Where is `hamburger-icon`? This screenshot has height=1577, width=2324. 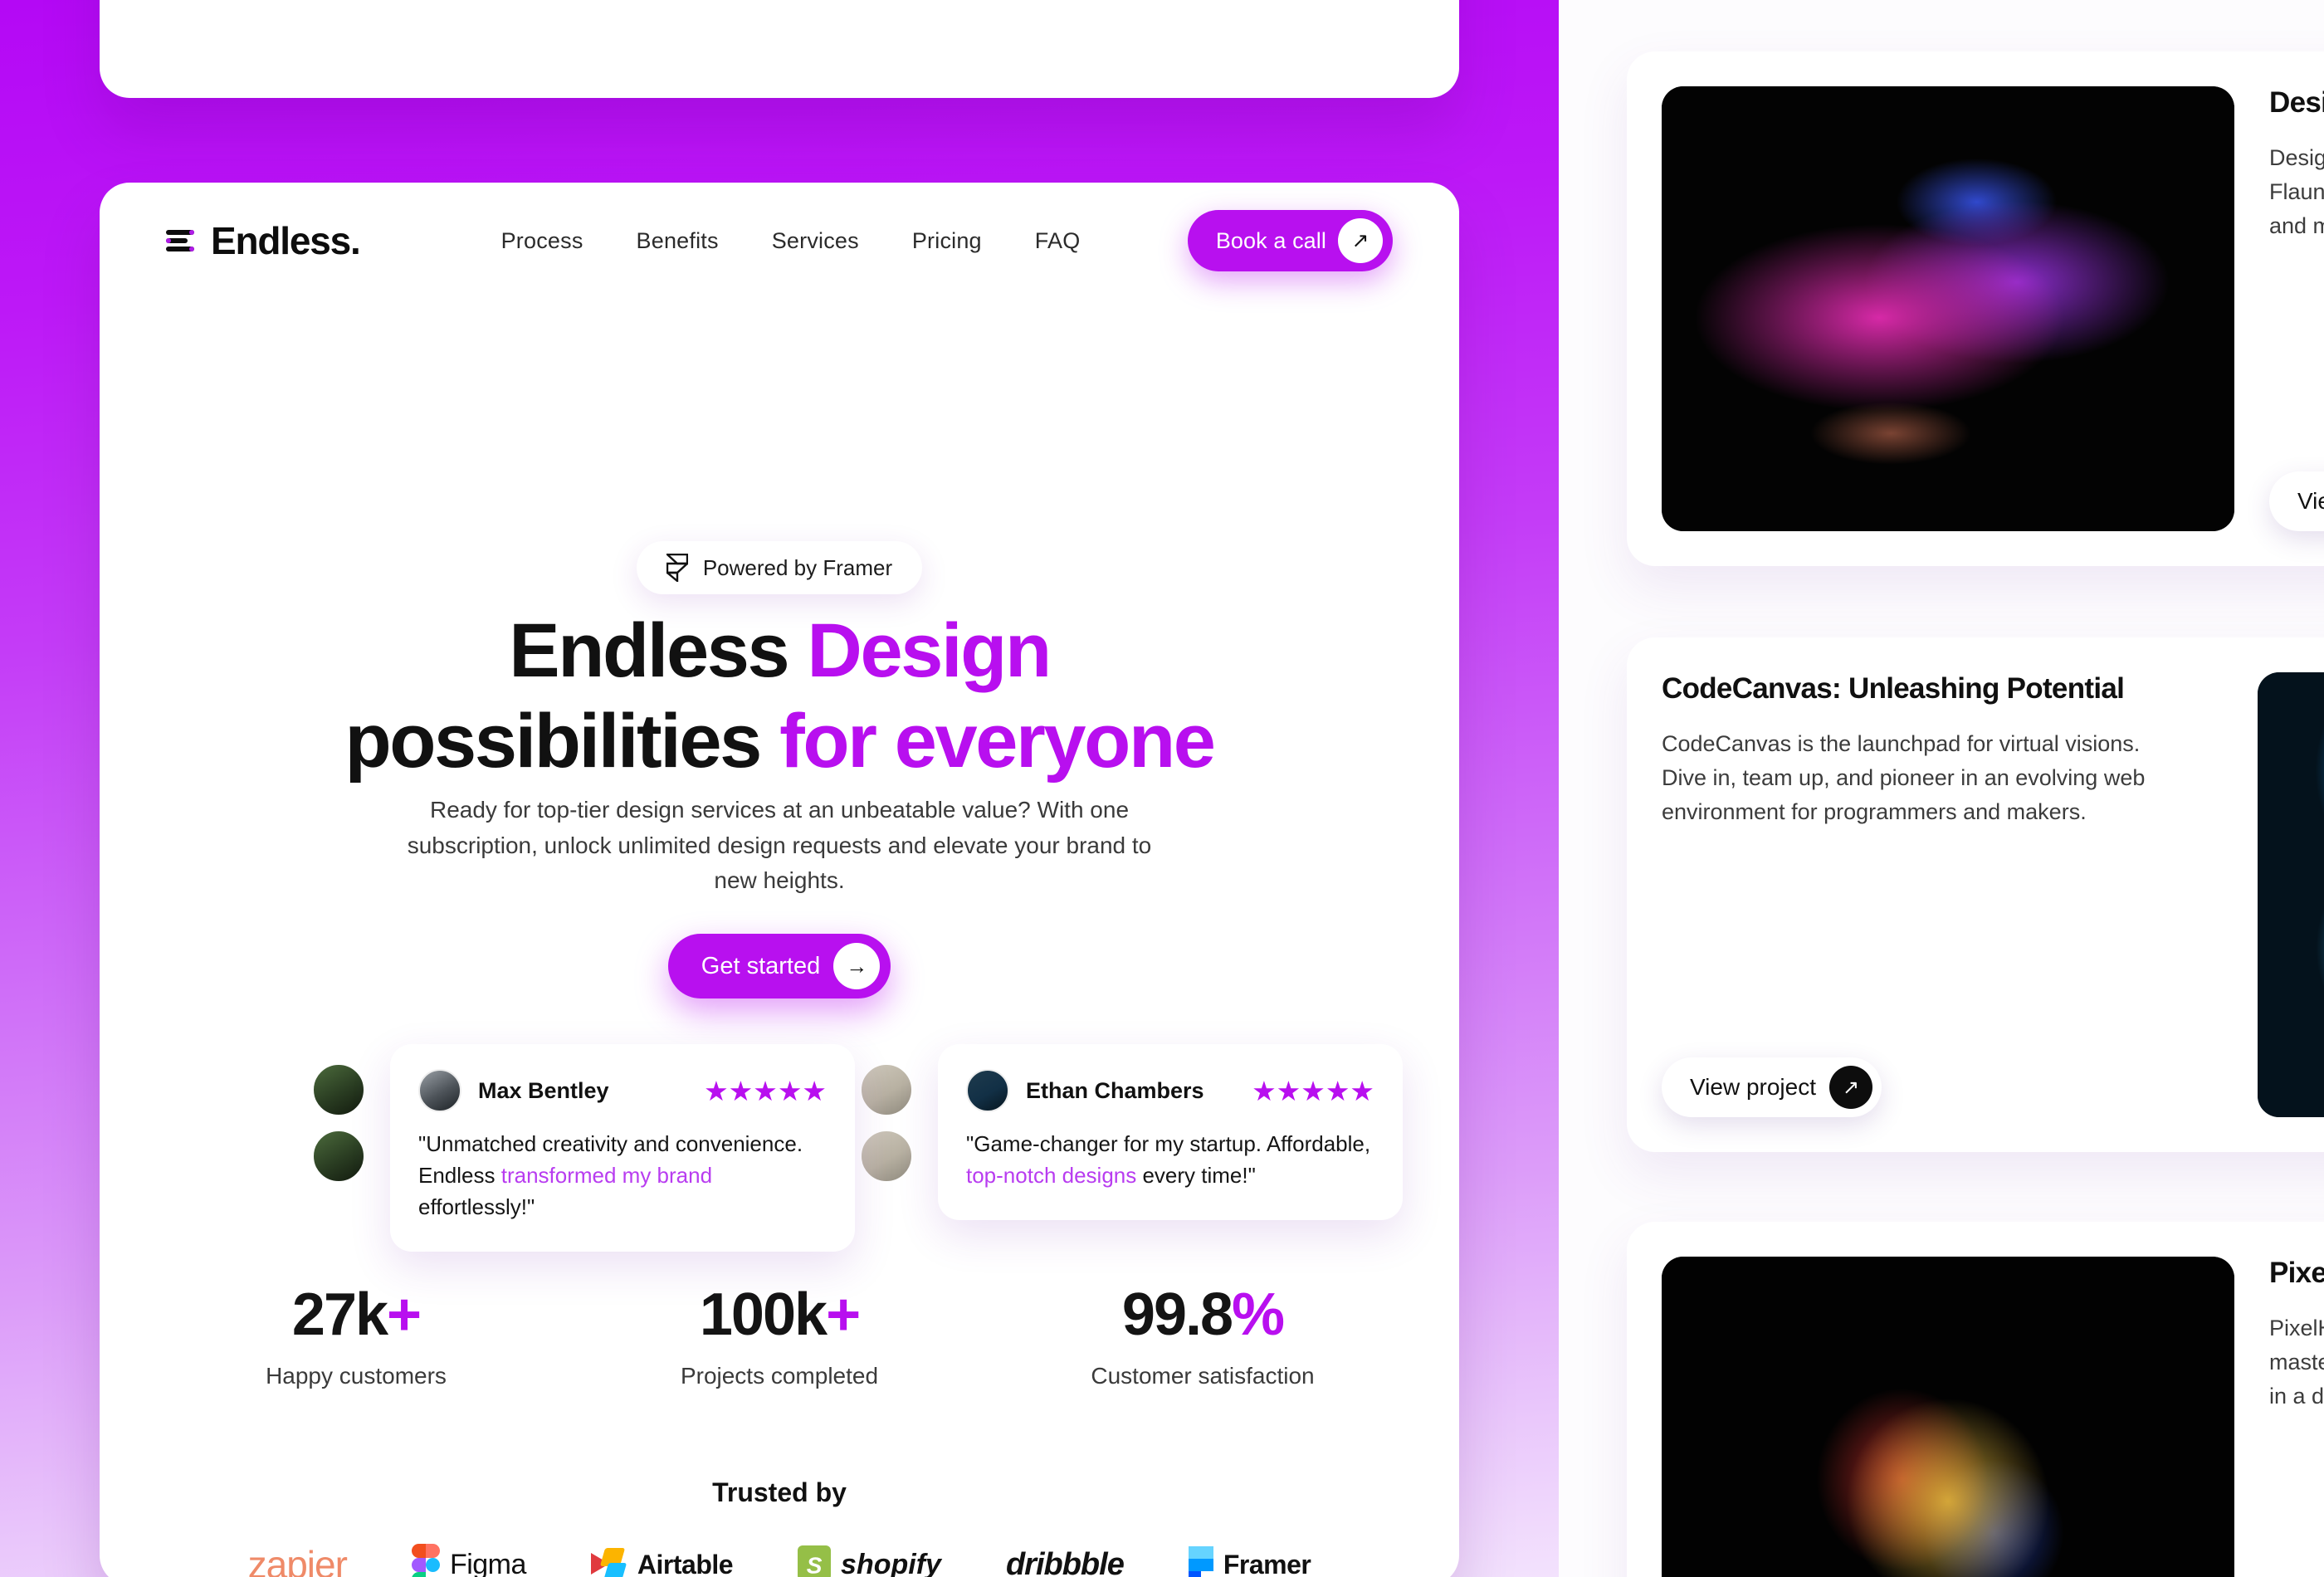
hamburger-icon is located at coordinates (180, 240).